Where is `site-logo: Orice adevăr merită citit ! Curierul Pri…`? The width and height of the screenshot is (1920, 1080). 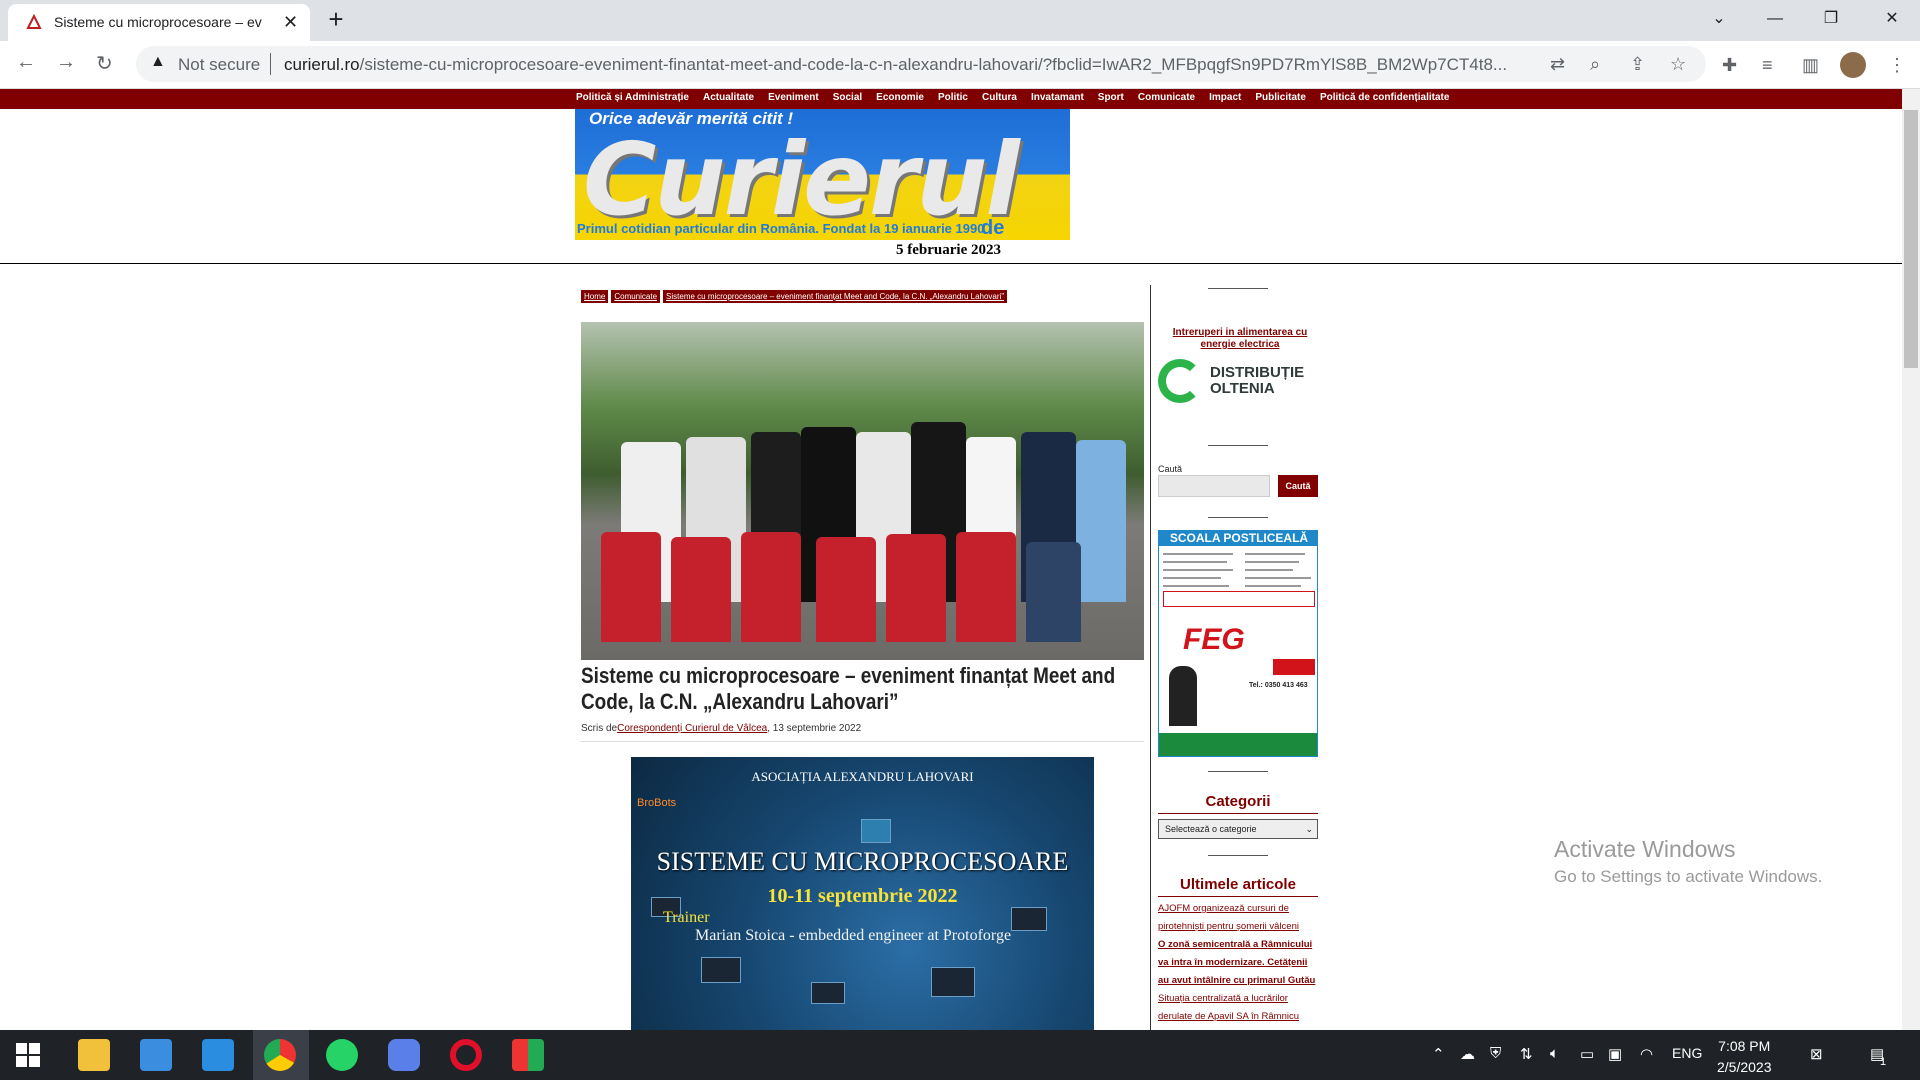
site-logo: Orice adevăr merită citit ! Curierul Pri… is located at coordinates (822, 174).